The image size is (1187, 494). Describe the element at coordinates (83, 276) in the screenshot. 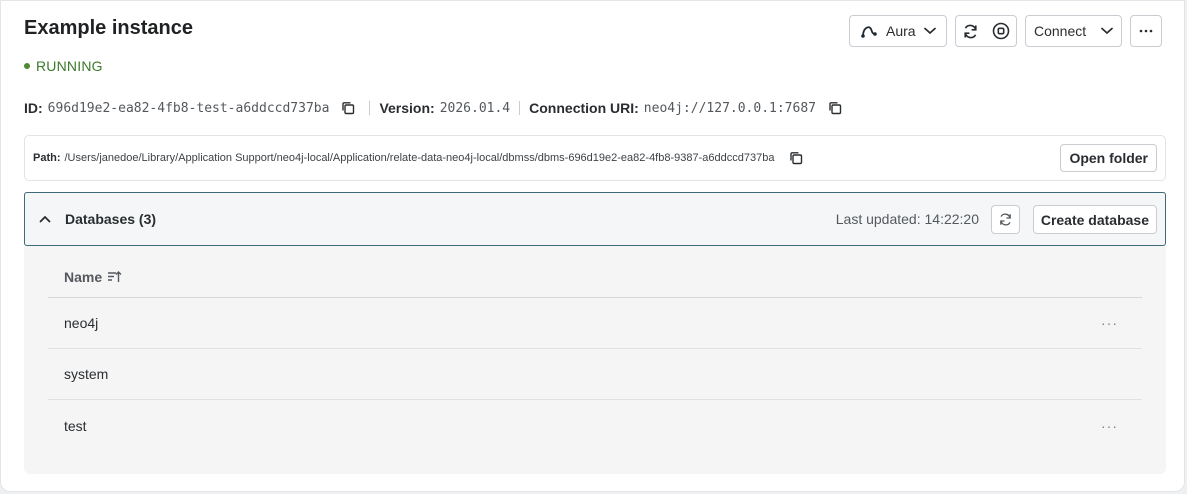

I see `column-name-label: Name` at that location.